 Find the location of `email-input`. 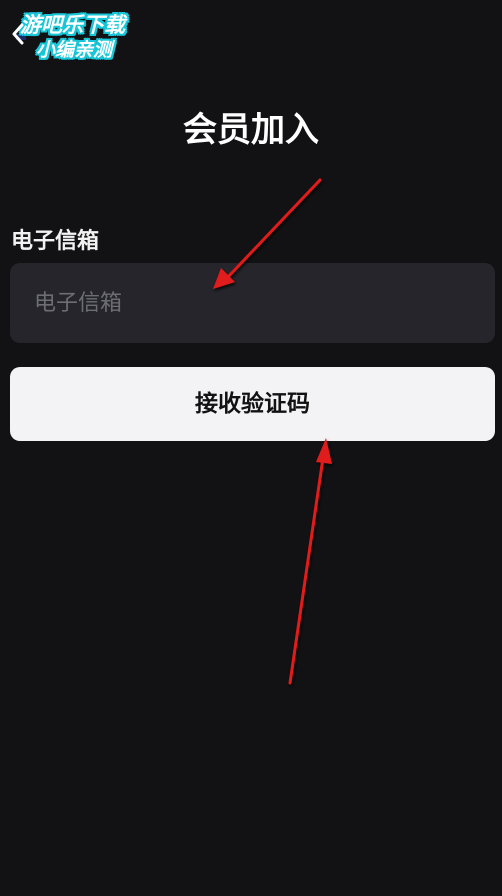

email-input is located at coordinates (252, 303).